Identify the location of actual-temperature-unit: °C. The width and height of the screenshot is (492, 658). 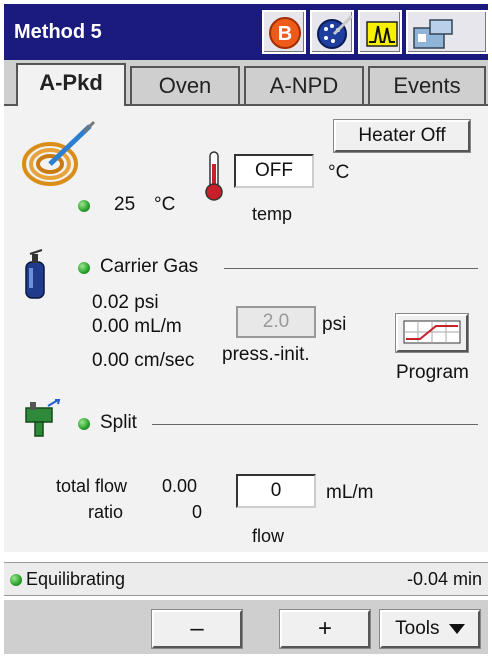
(165, 204).